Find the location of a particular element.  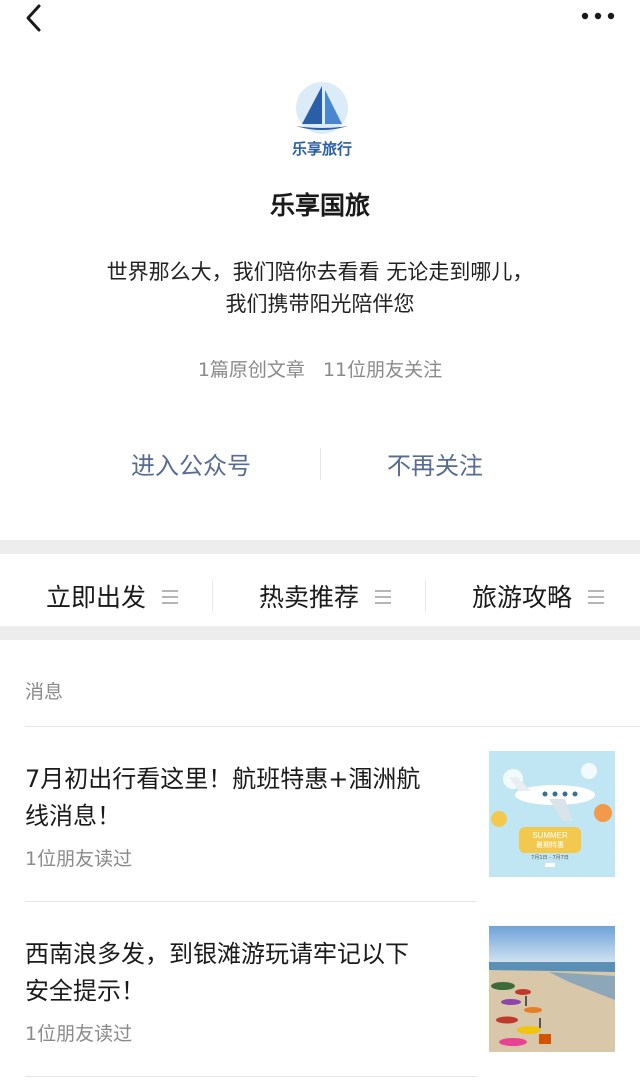

account-logo: 乐享旅行 is located at coordinates (322, 121).